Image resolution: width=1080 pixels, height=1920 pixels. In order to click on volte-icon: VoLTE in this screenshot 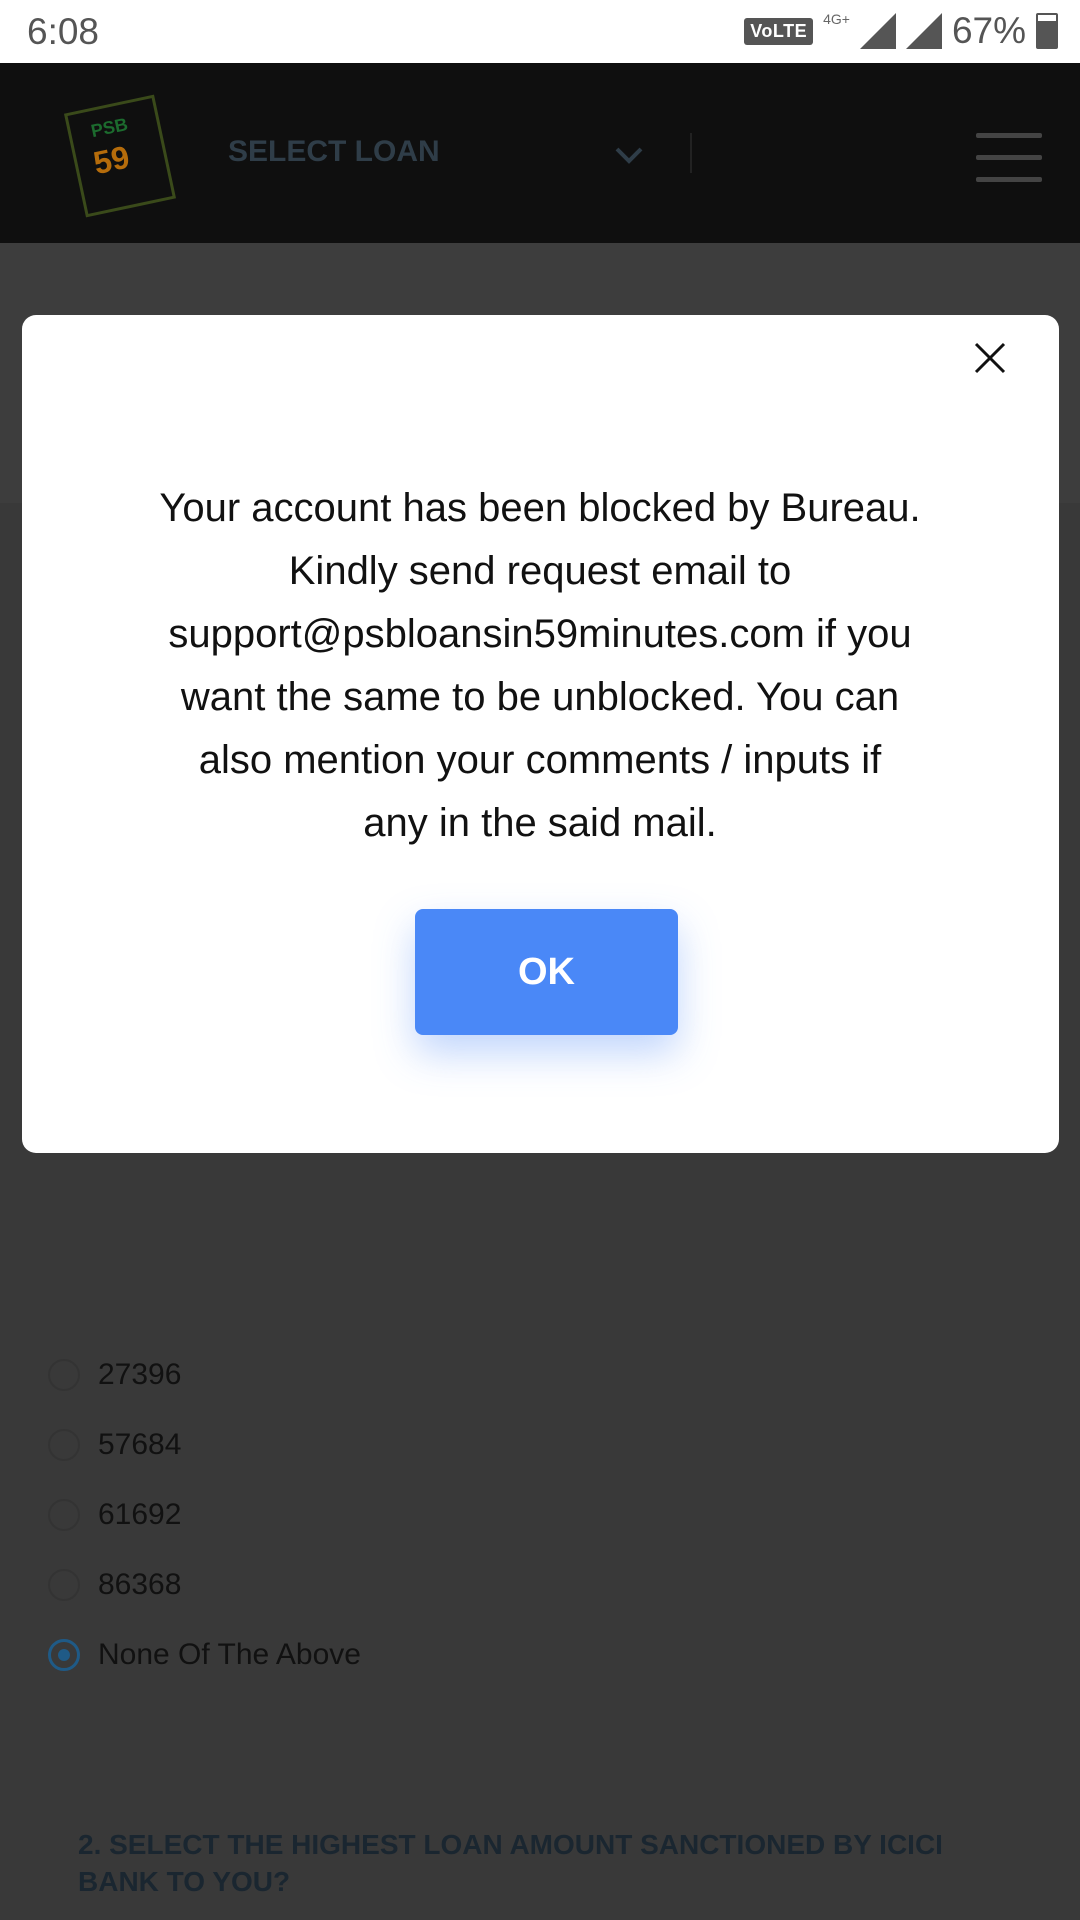, I will do `click(779, 31)`.